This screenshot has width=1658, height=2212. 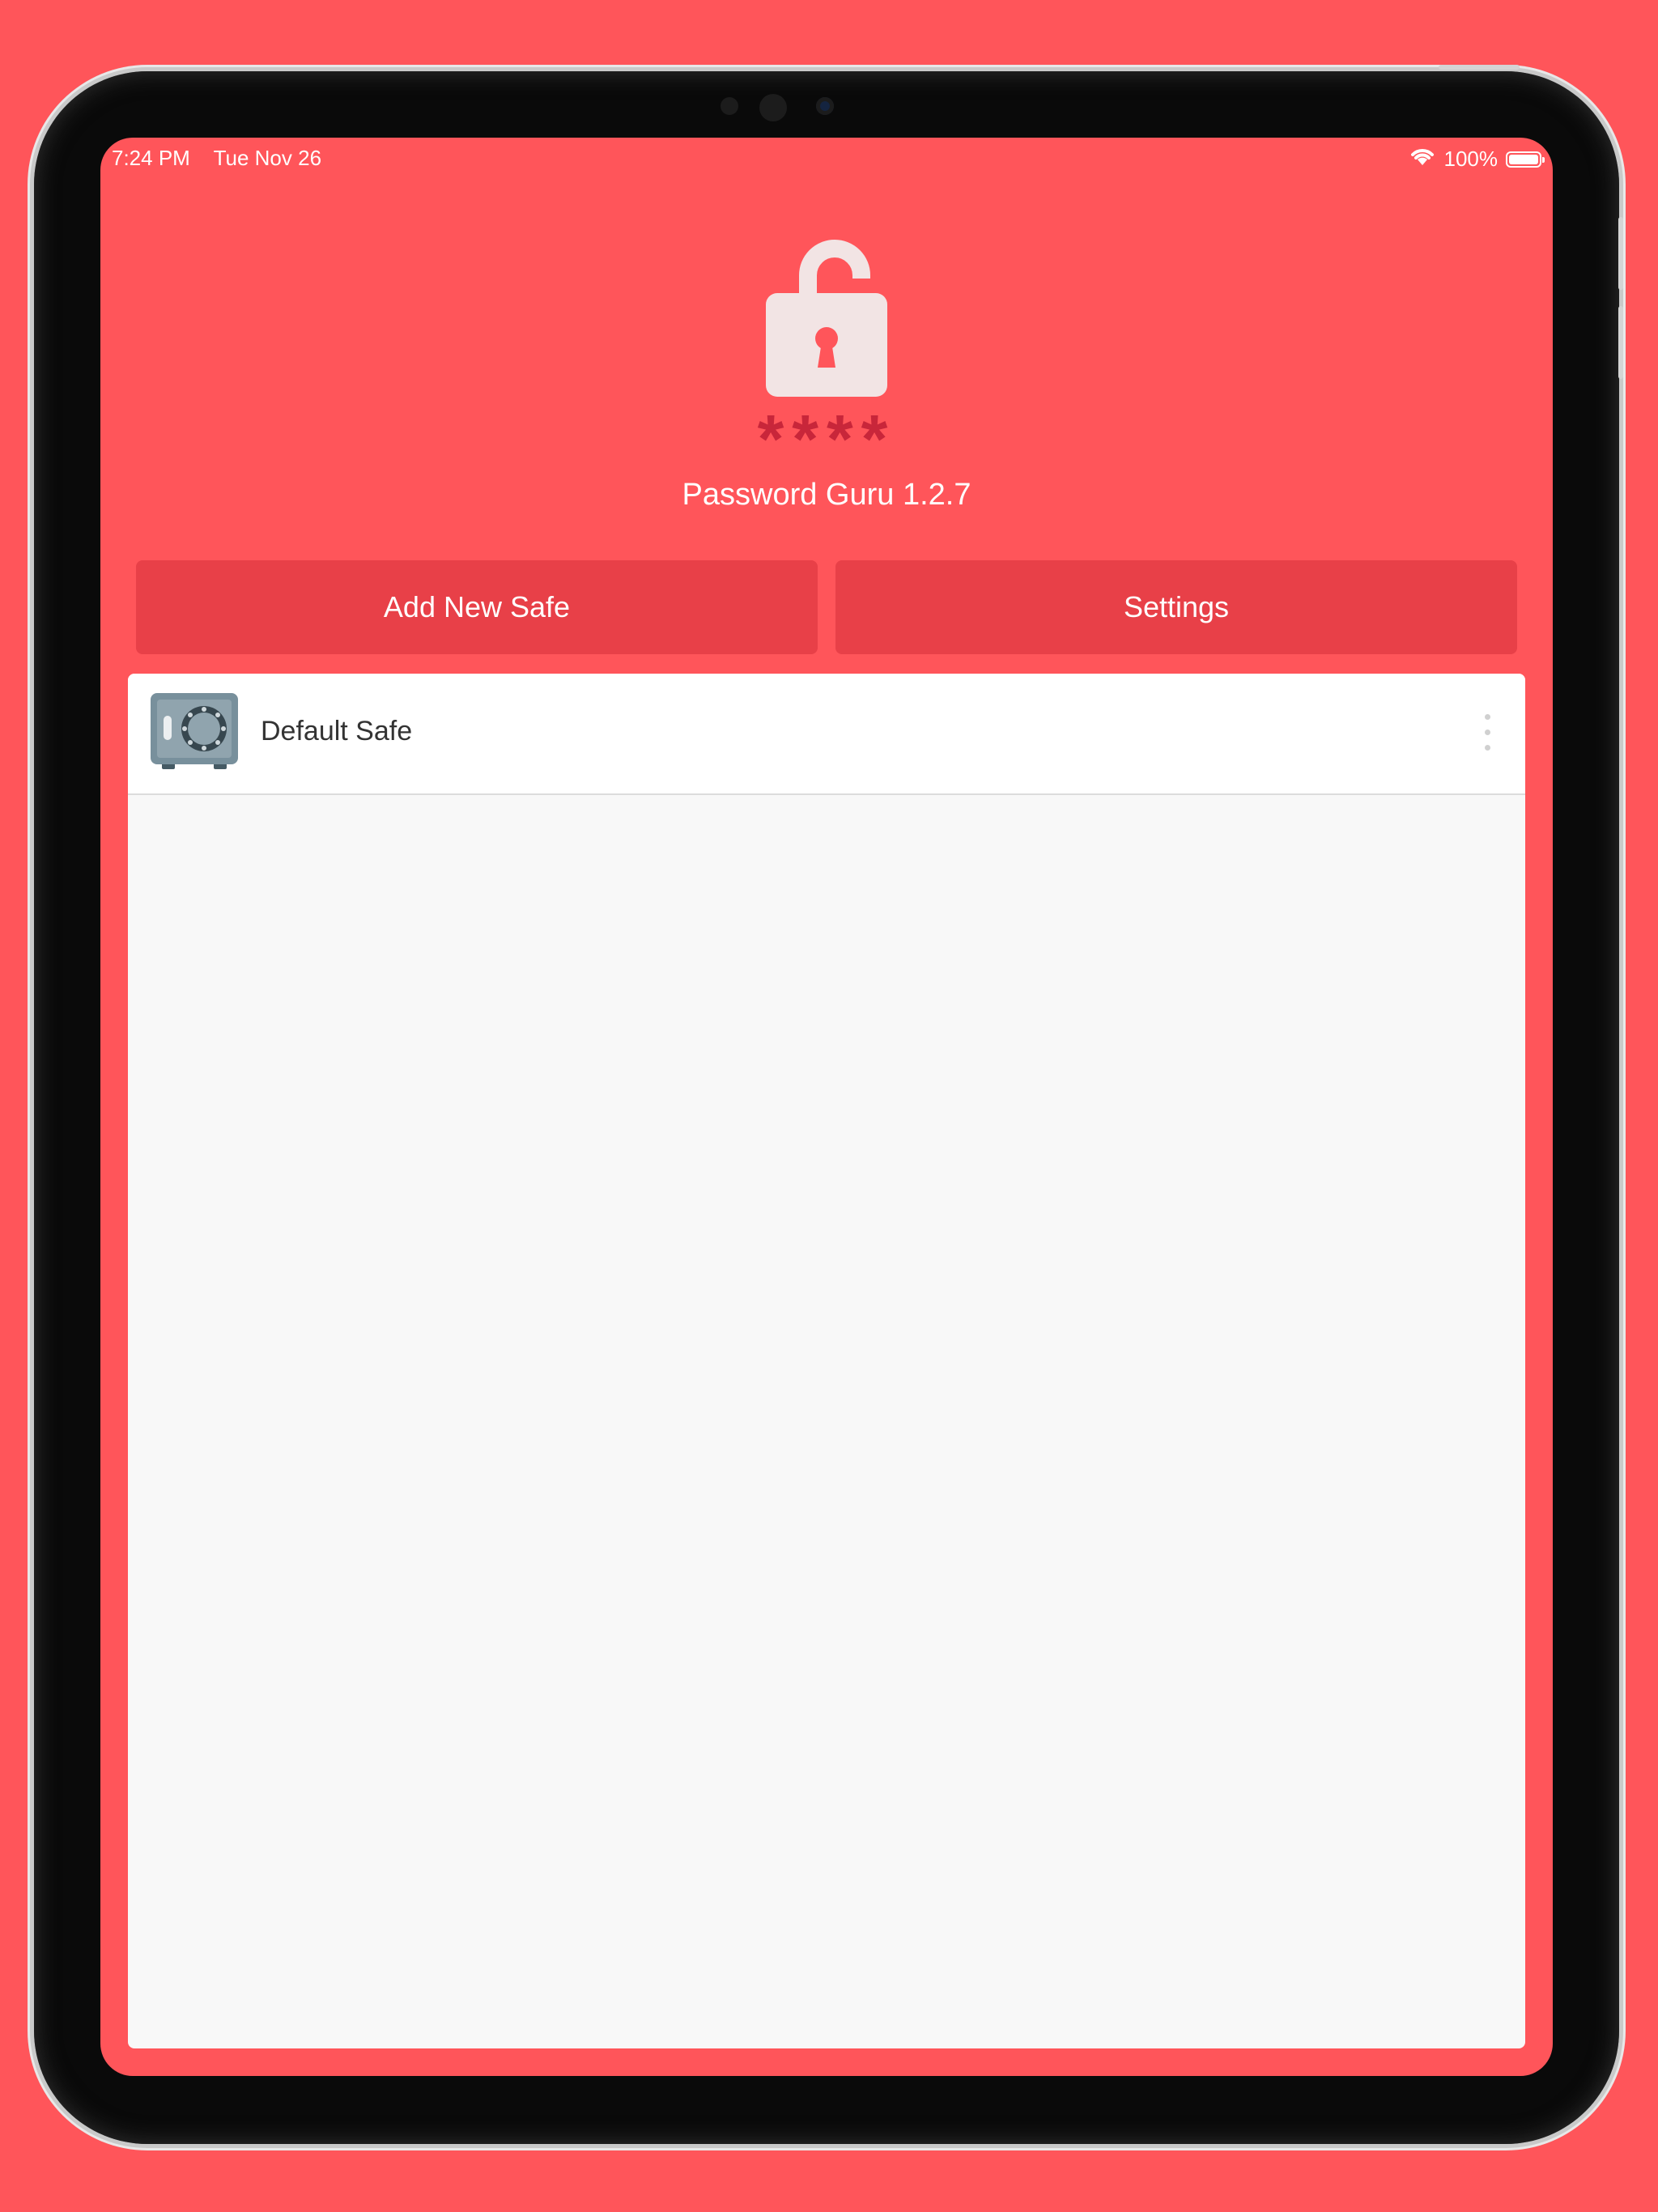 I want to click on status-right: 100%, so click(x=1477, y=159).